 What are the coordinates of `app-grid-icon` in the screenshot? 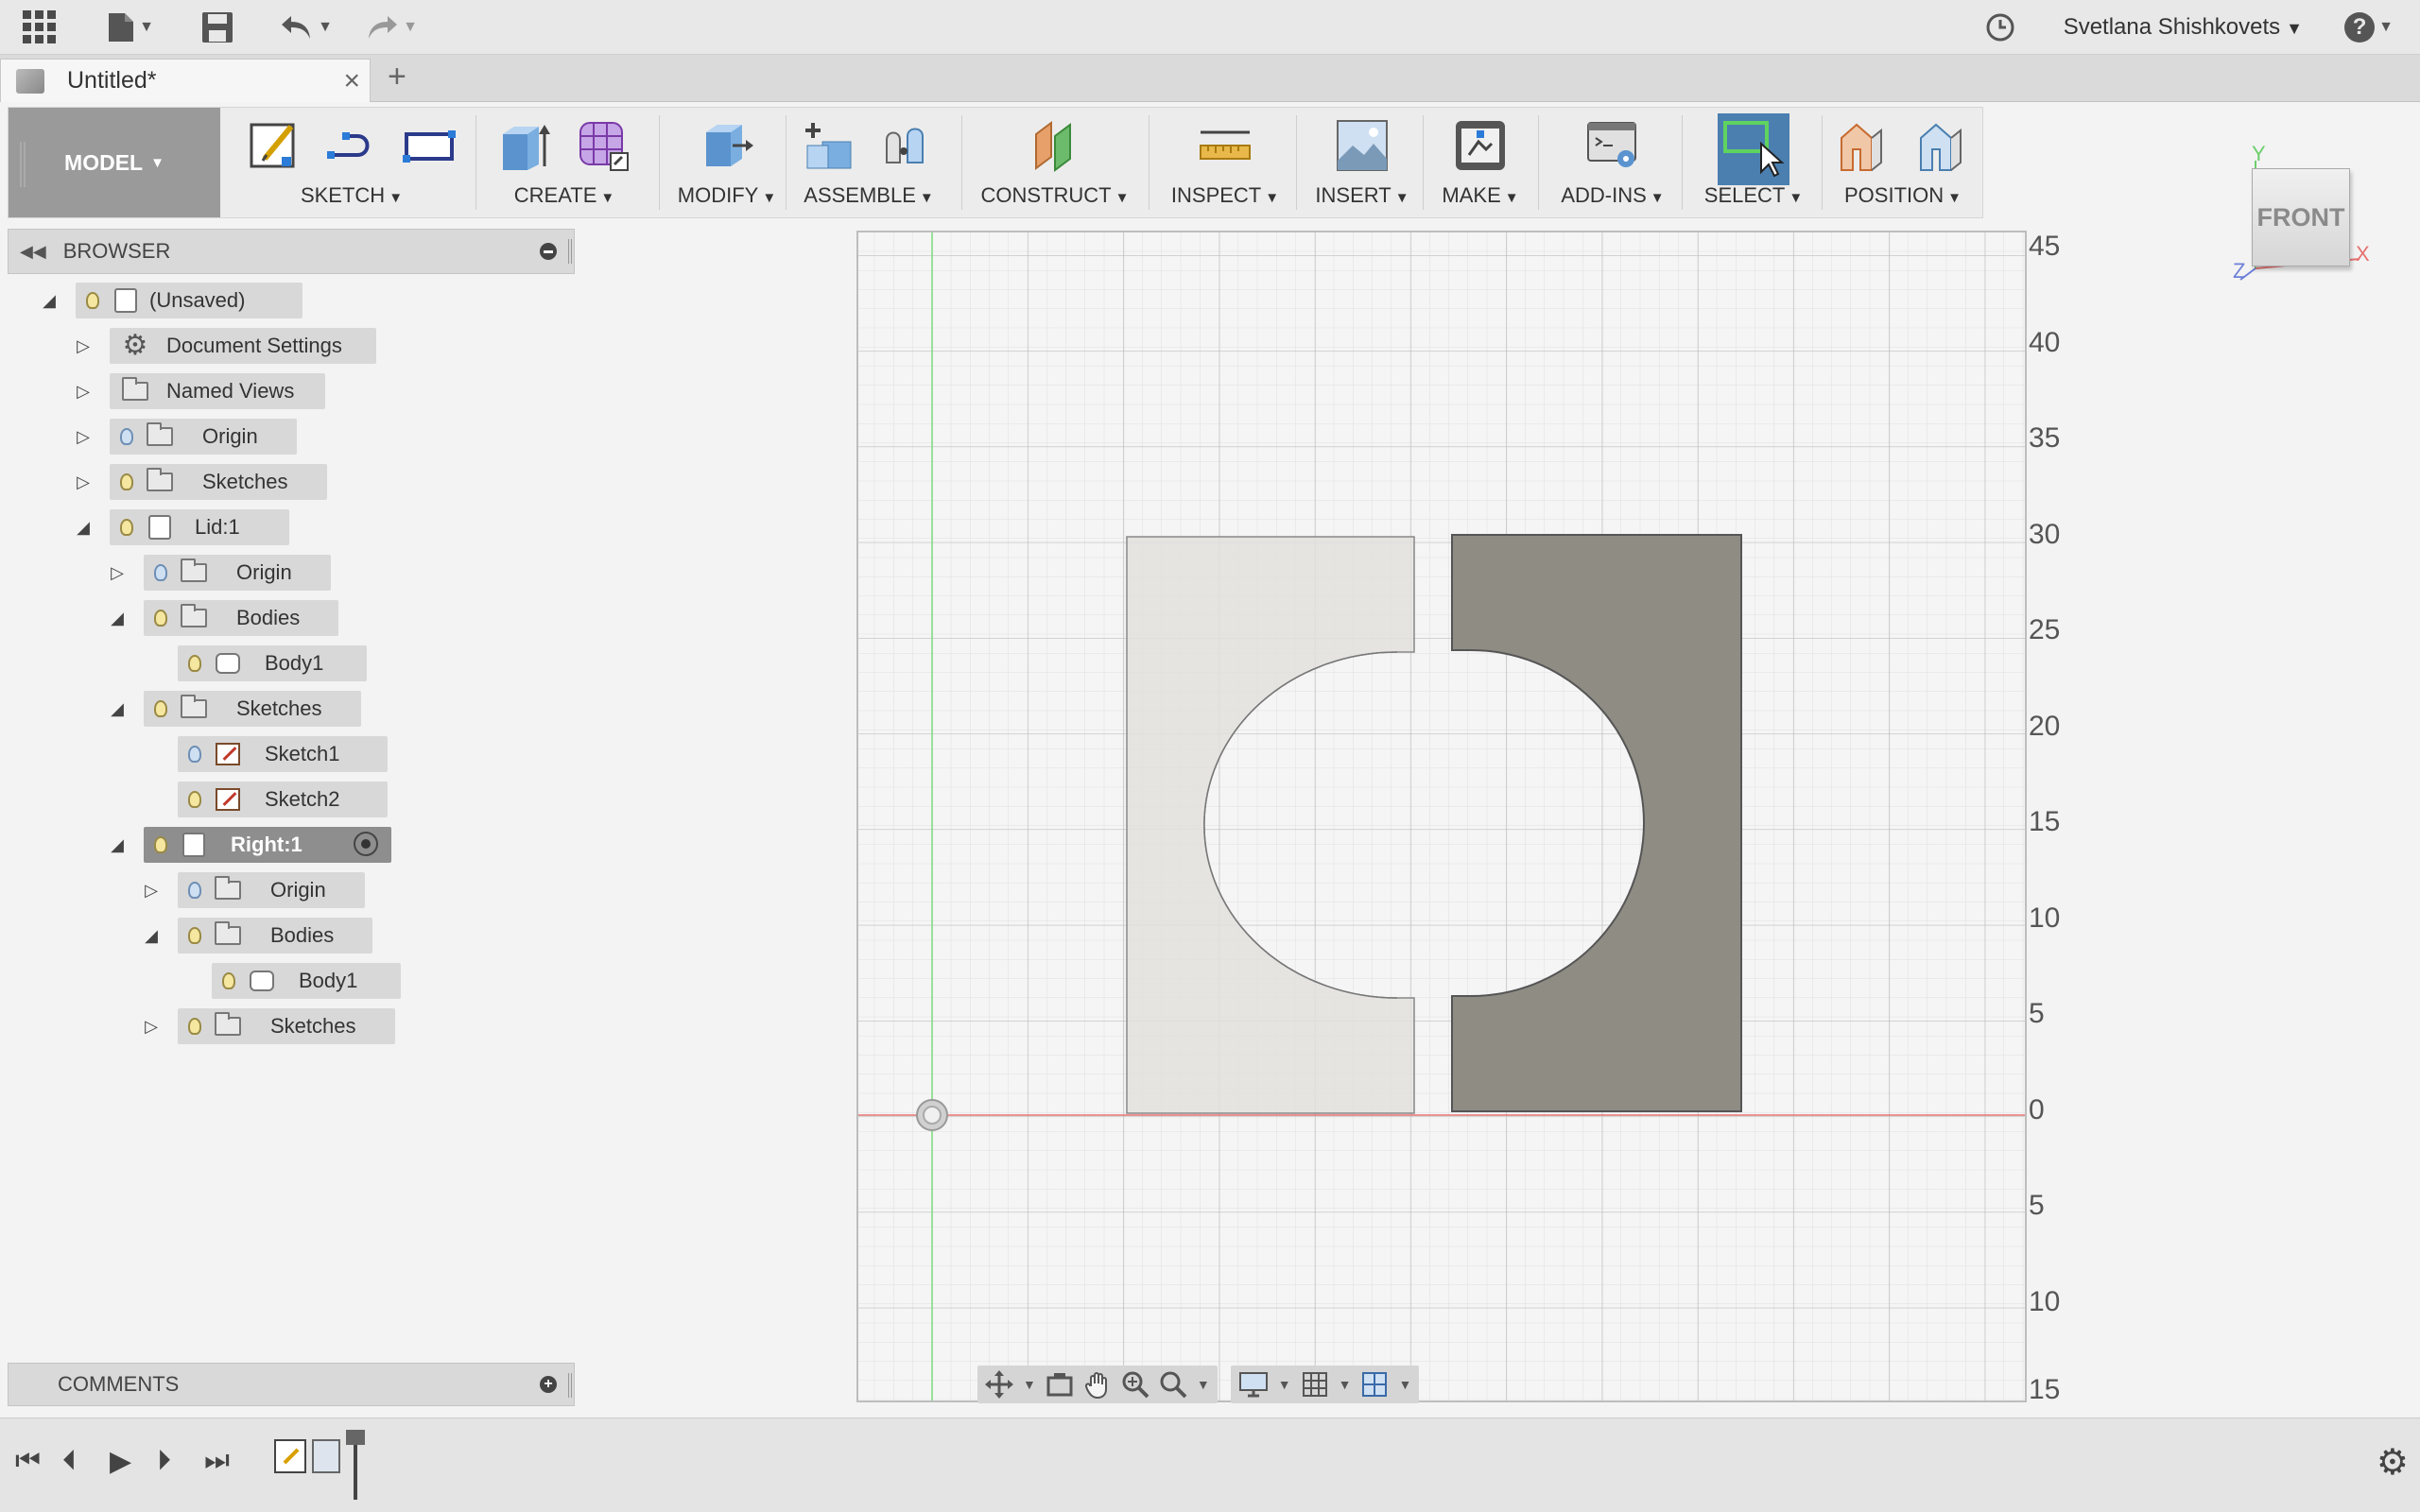 It's located at (39, 27).